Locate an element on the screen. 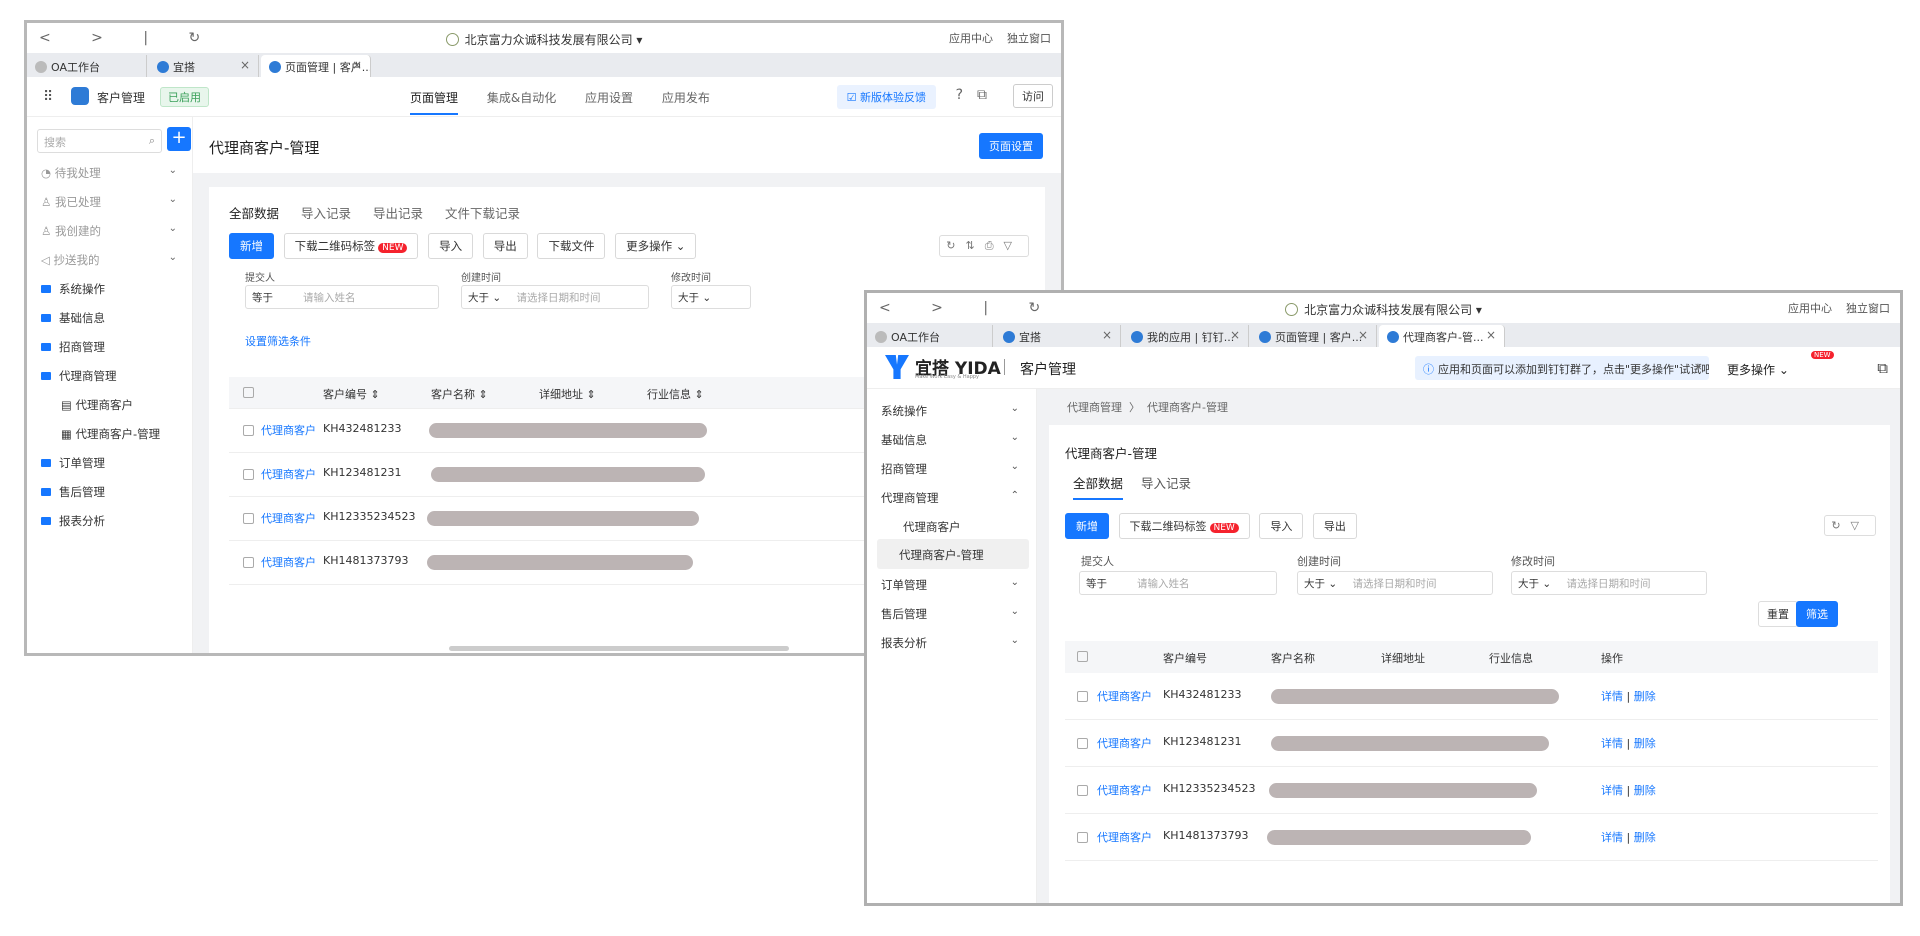 The image size is (1920, 936). add-button: + is located at coordinates (179, 139).